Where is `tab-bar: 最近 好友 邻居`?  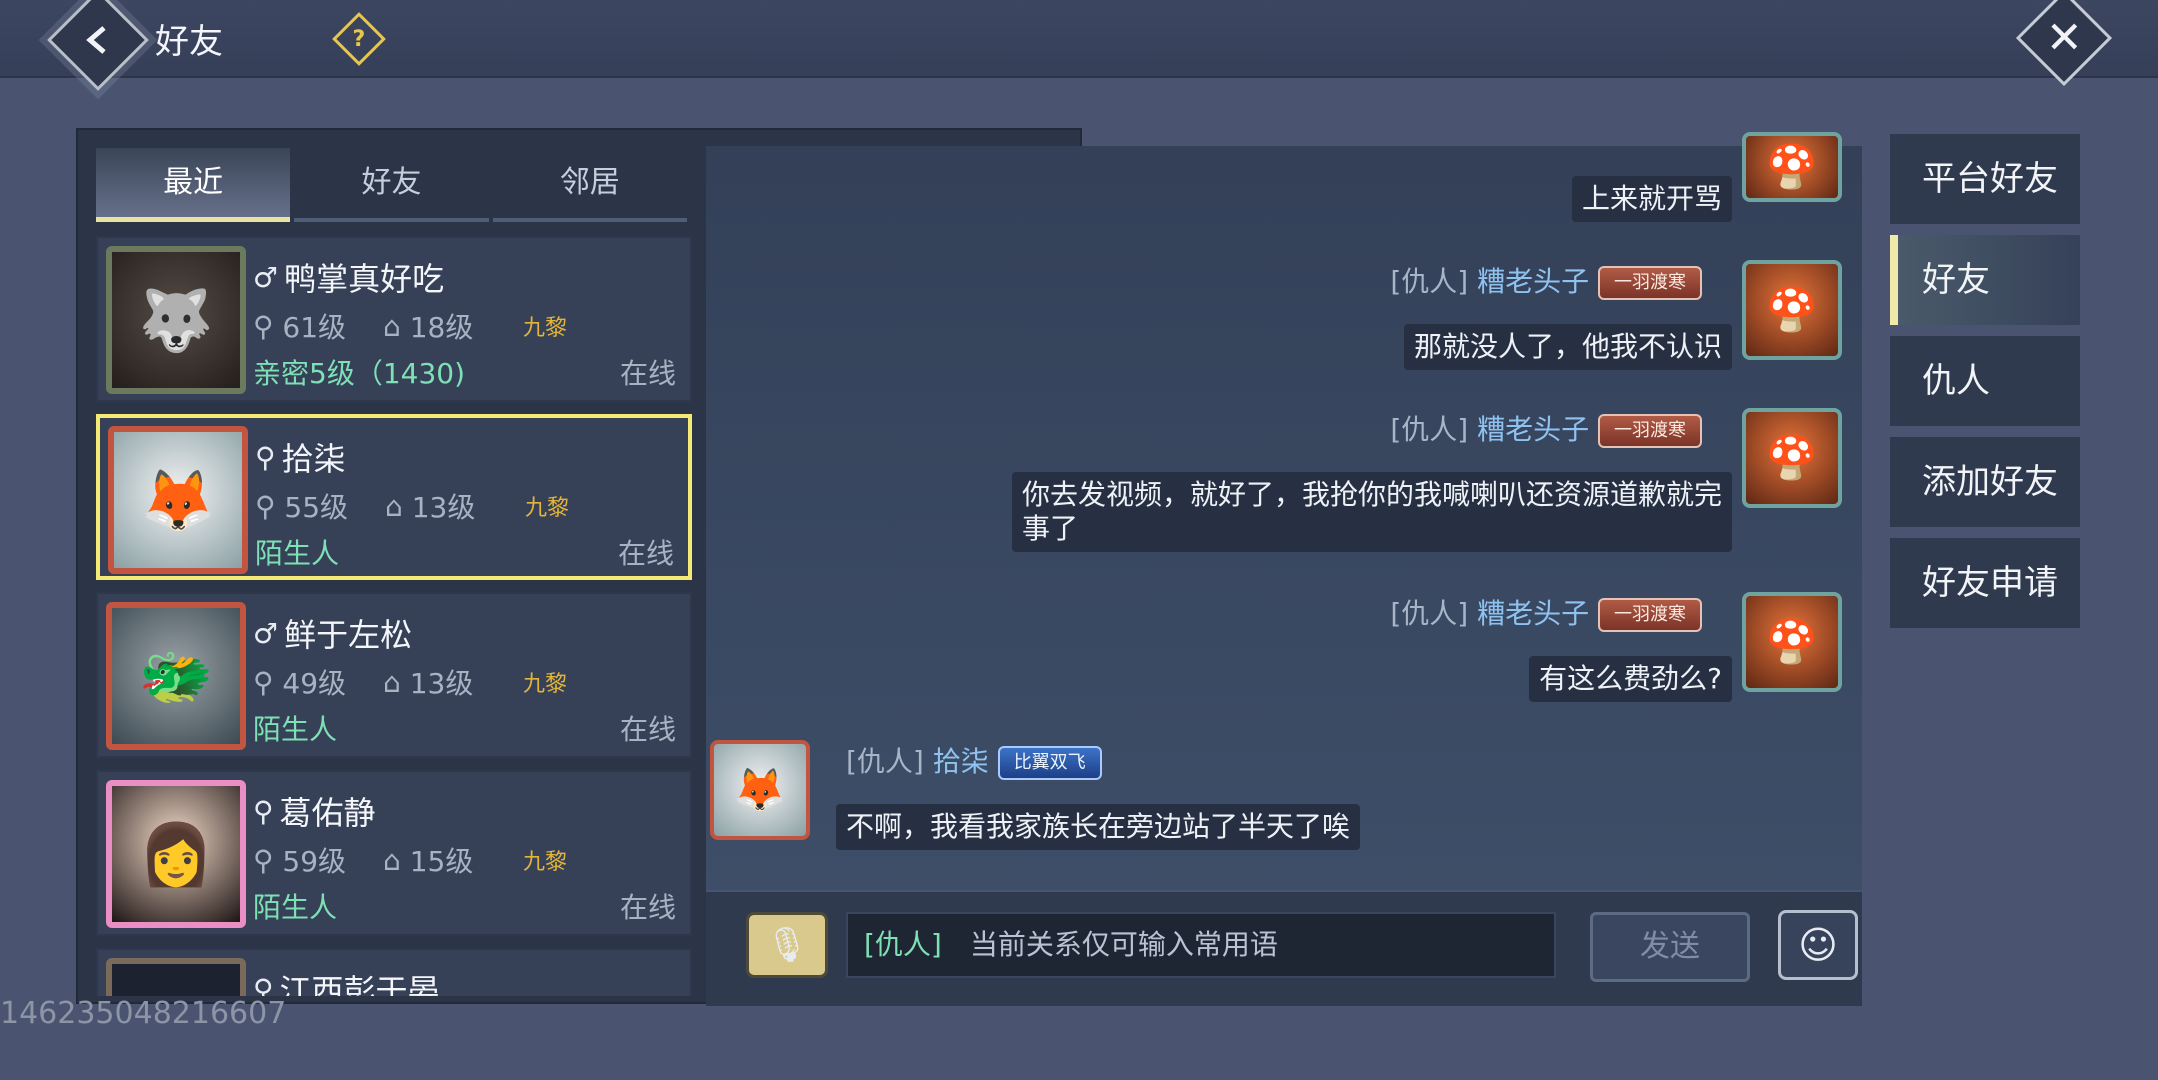 tab-bar: 最近 好友 邻居 is located at coordinates (393, 185).